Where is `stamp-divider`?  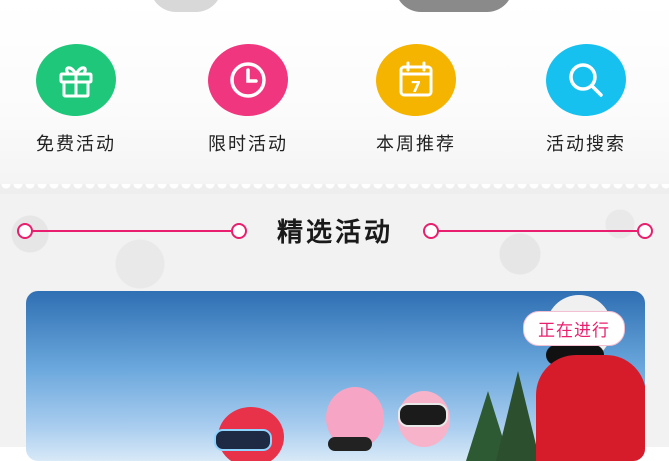
stamp-divider is located at coordinates (334, 189).